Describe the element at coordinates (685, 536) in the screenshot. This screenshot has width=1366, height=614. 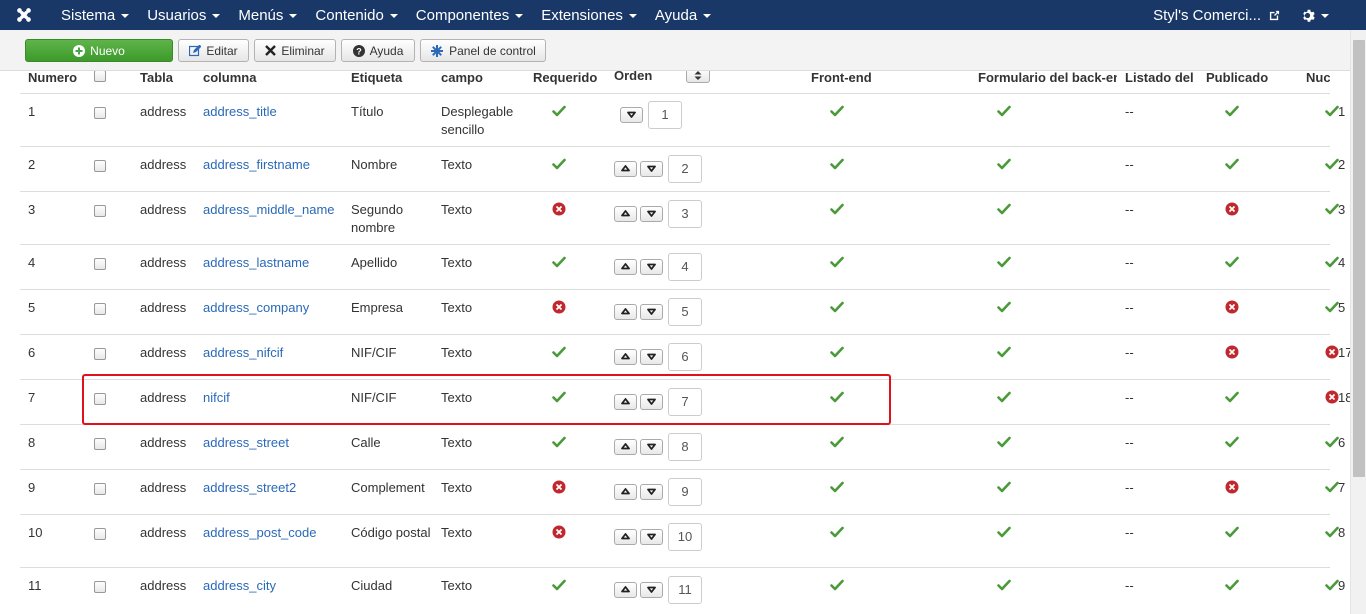
I see `order-input: 10` at that location.